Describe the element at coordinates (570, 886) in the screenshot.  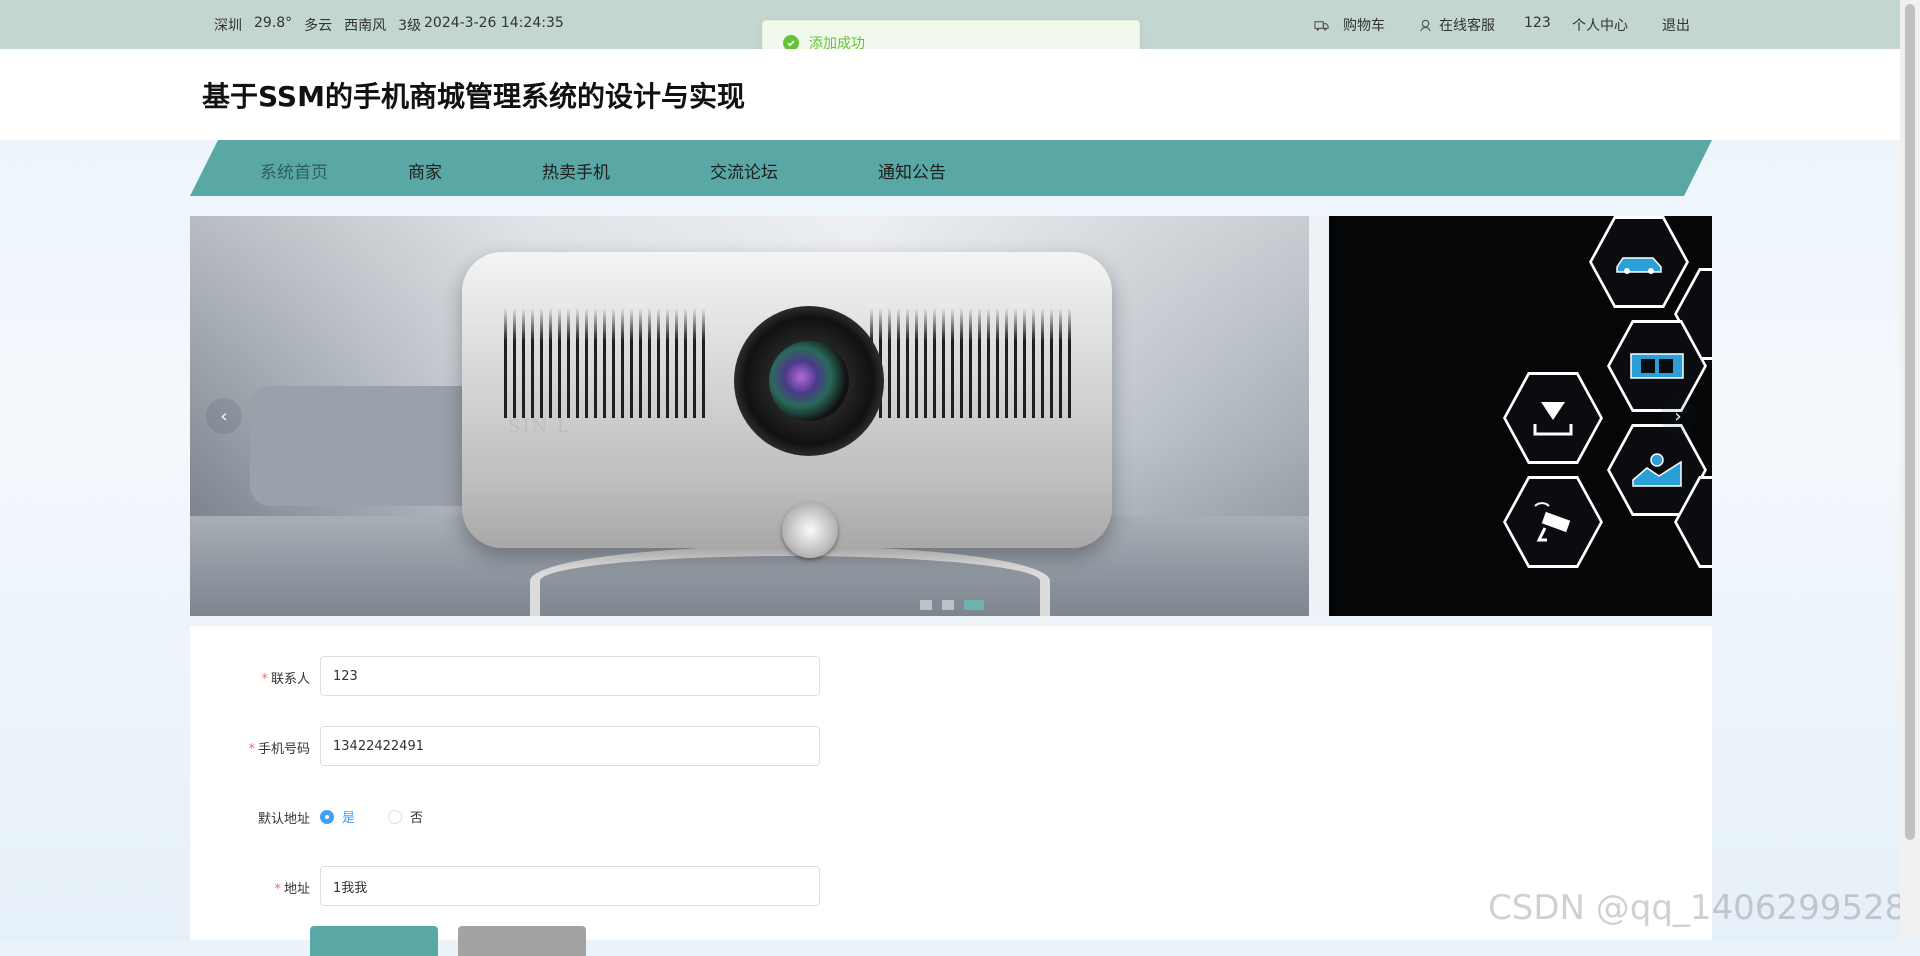
I see `address-input` at that location.